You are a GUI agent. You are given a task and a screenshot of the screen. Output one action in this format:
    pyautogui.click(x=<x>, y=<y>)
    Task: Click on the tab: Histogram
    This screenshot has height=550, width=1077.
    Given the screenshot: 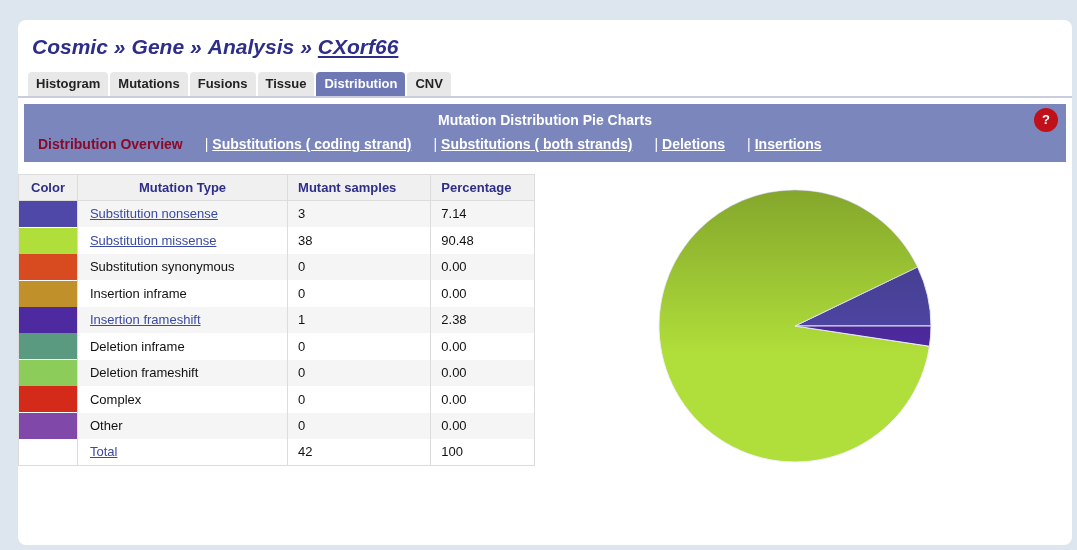 What is the action you would take?
    pyautogui.click(x=68, y=84)
    